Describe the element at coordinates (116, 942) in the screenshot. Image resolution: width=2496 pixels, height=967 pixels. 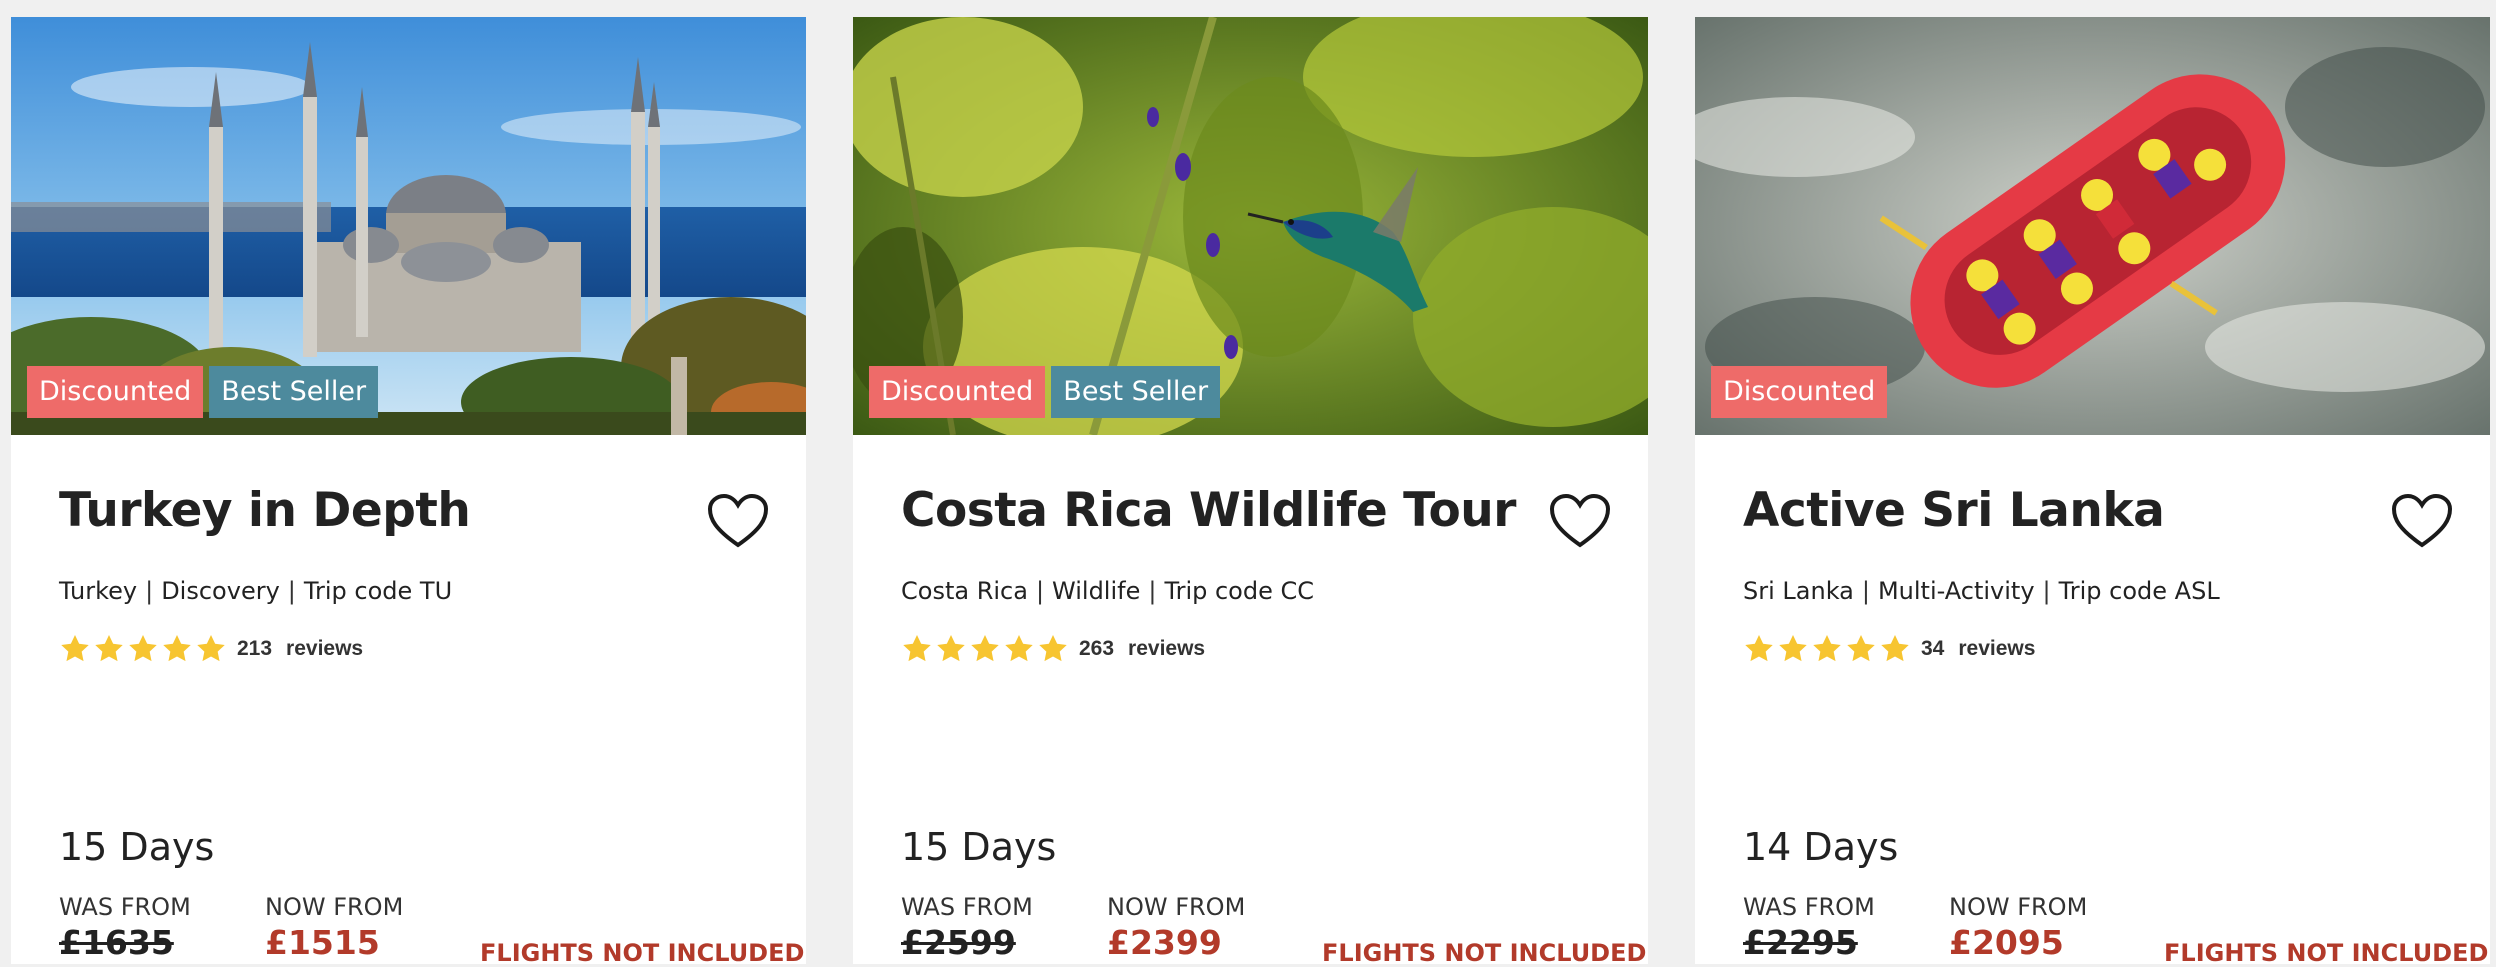
I see `original-price: £1635` at that location.